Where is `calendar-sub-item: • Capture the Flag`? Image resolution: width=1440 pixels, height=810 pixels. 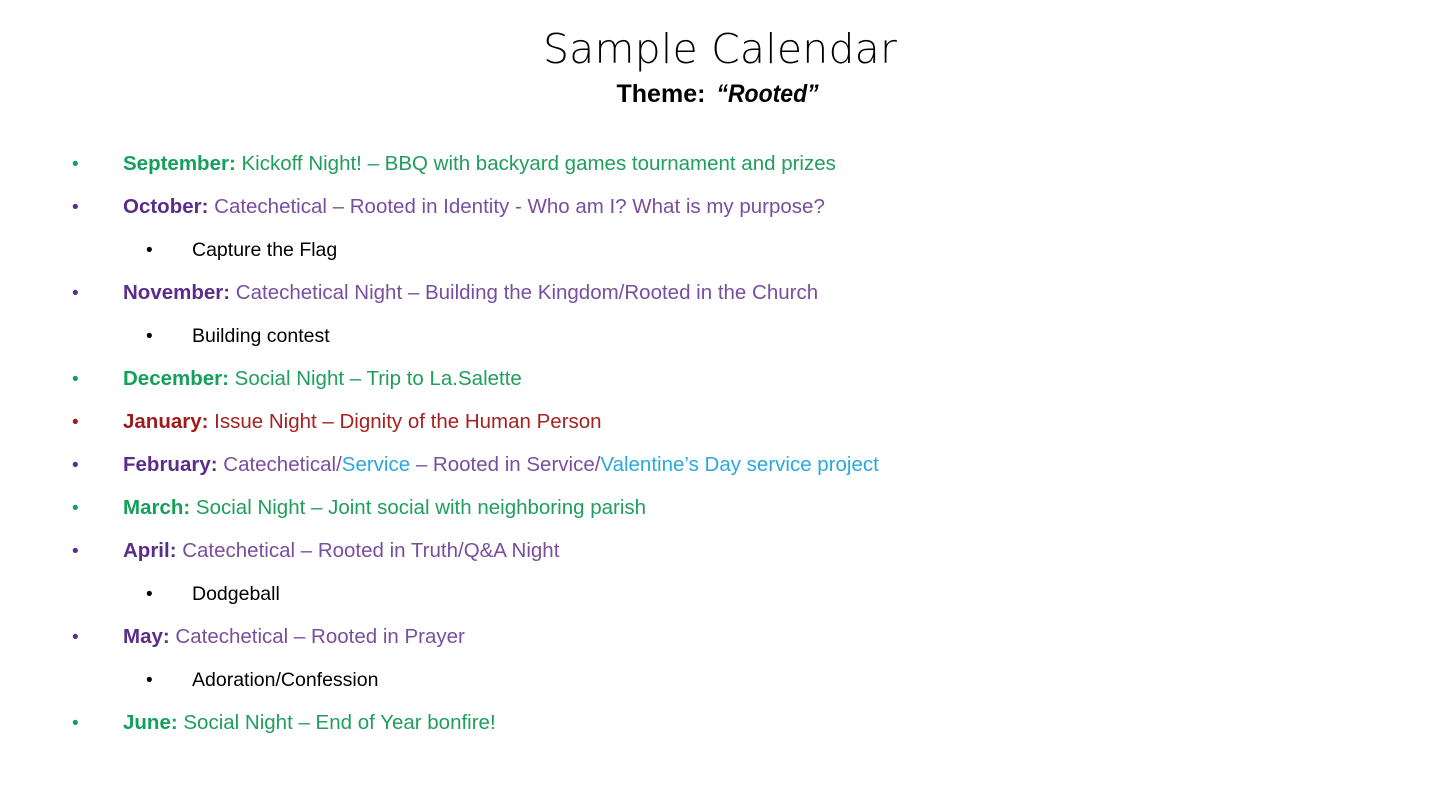 calendar-sub-item: • Capture the Flag is located at coordinates (720, 257).